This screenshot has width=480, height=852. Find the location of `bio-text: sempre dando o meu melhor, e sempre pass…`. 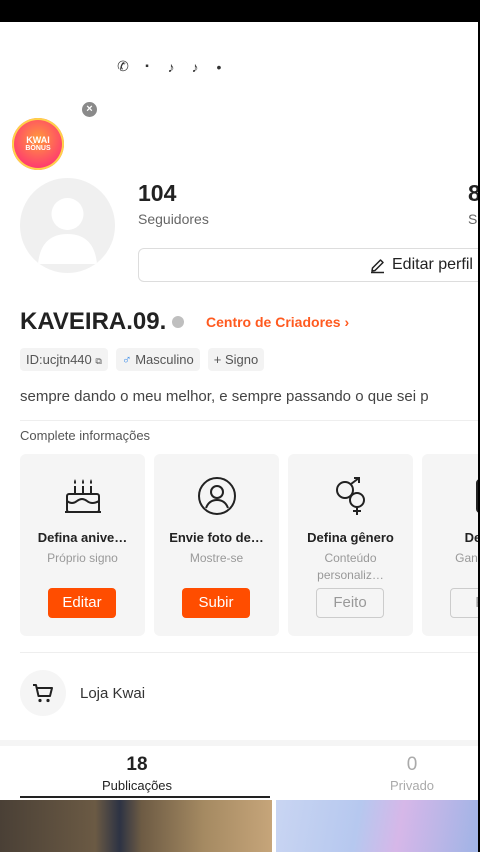

bio-text: sempre dando o meu melhor, e sempre pass… is located at coordinates (224, 396).